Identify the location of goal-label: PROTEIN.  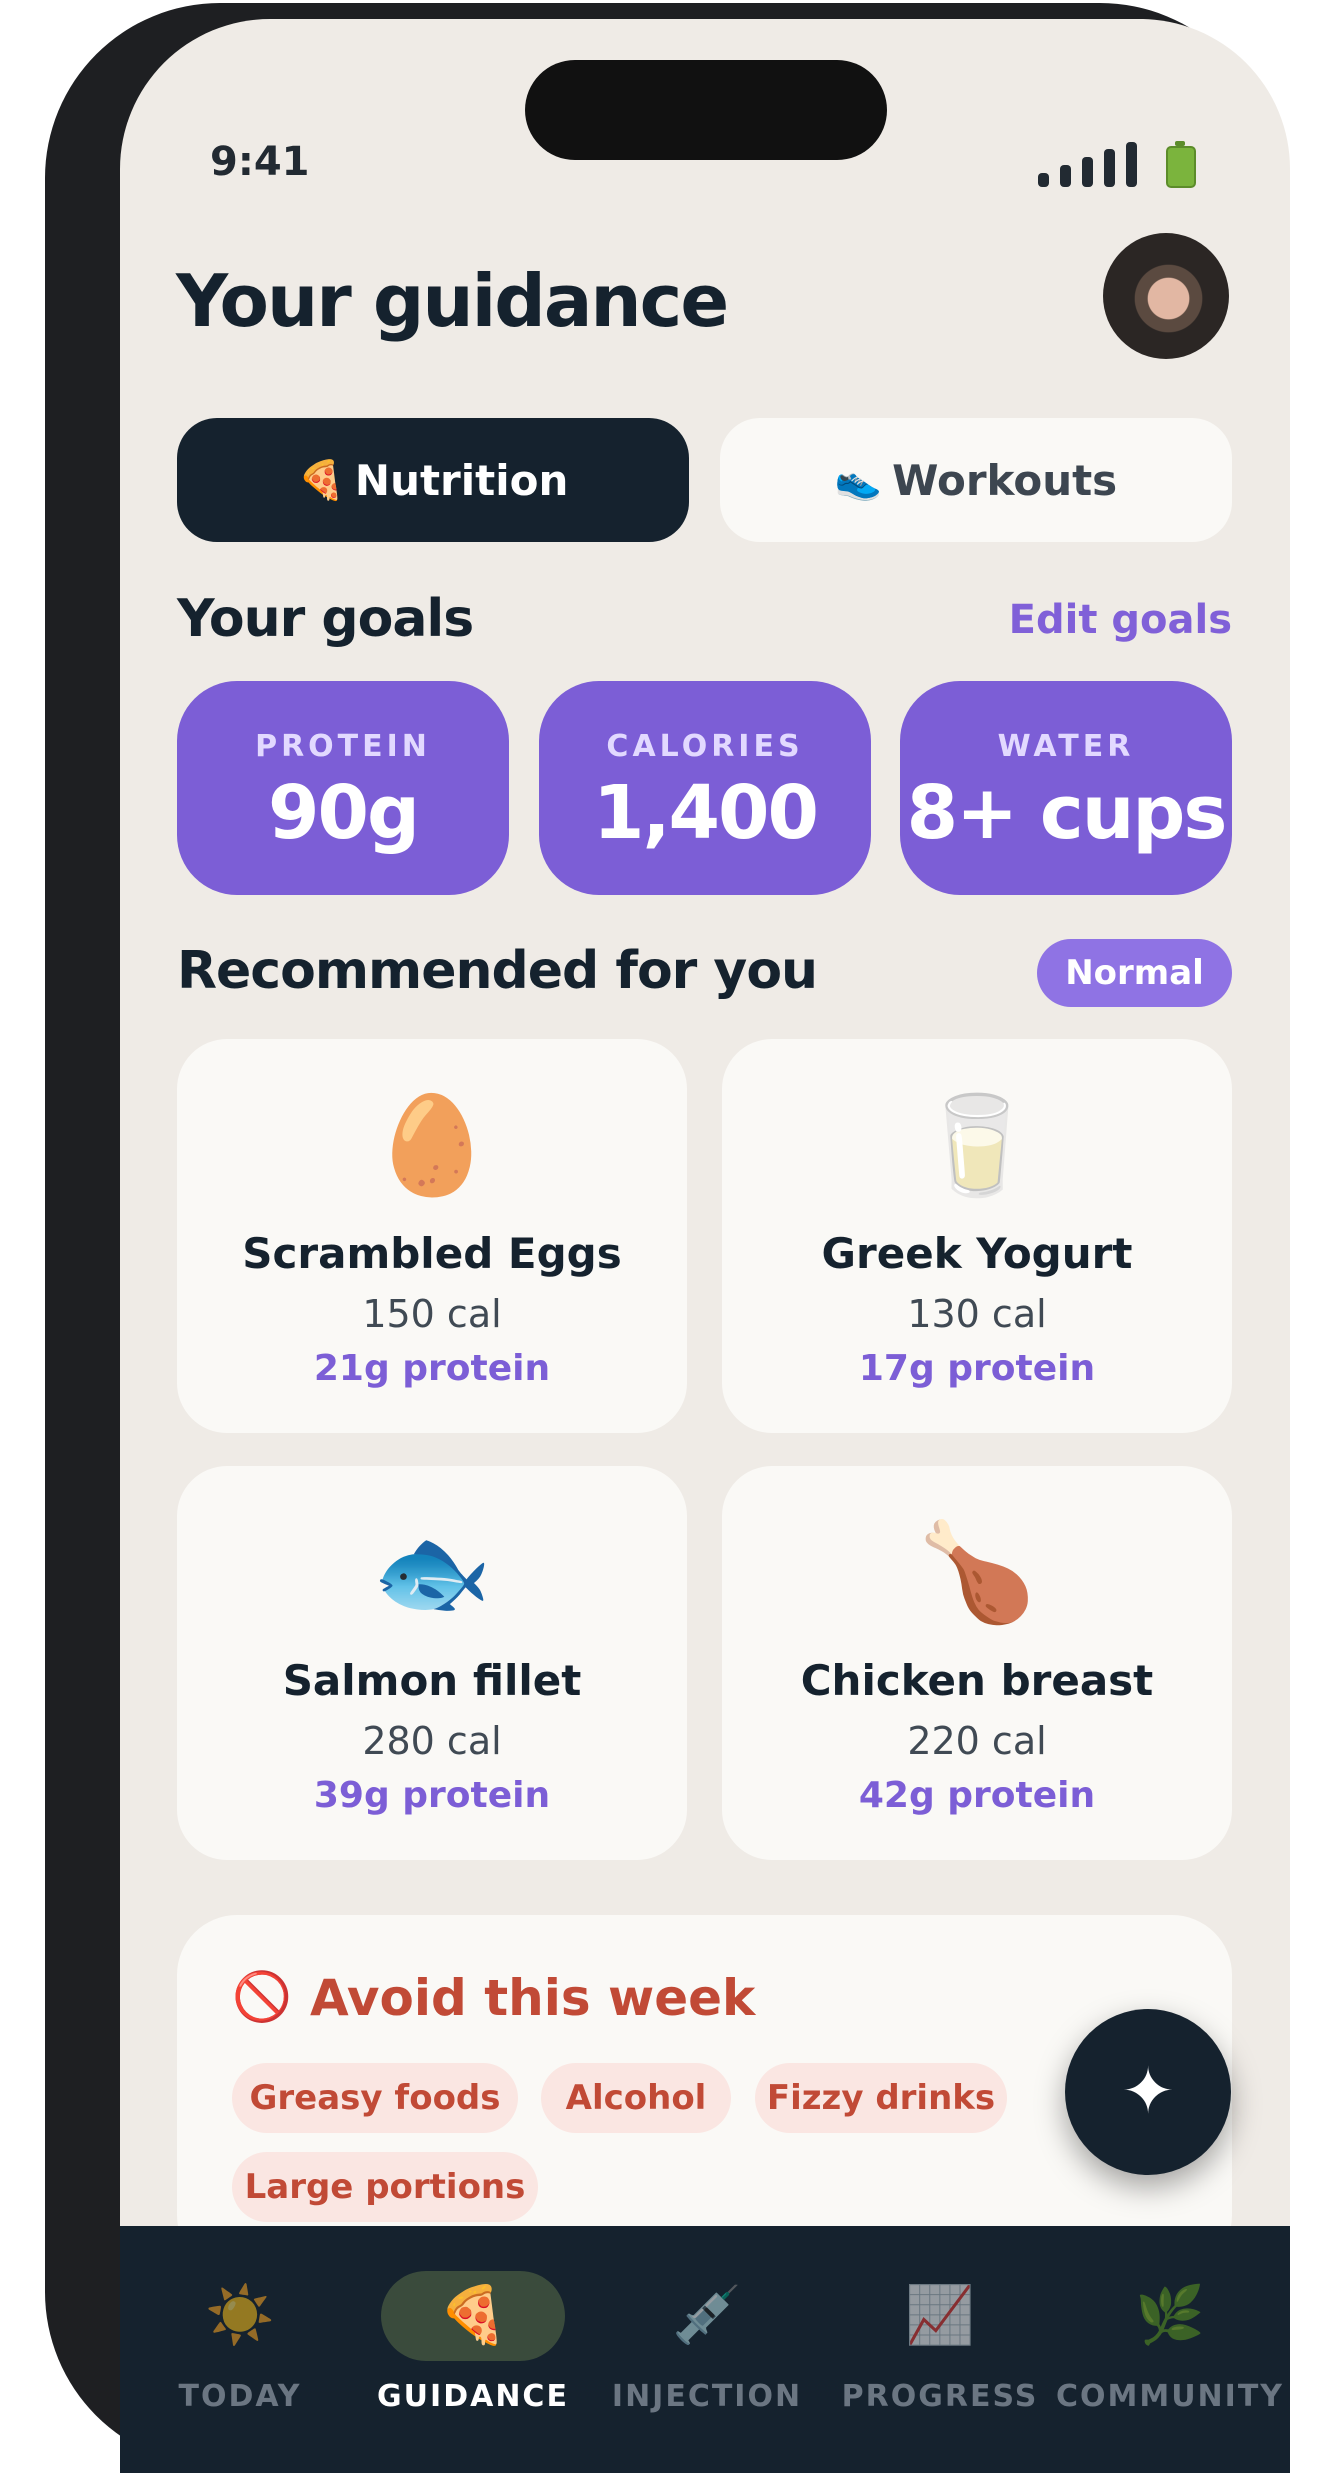
(343, 746).